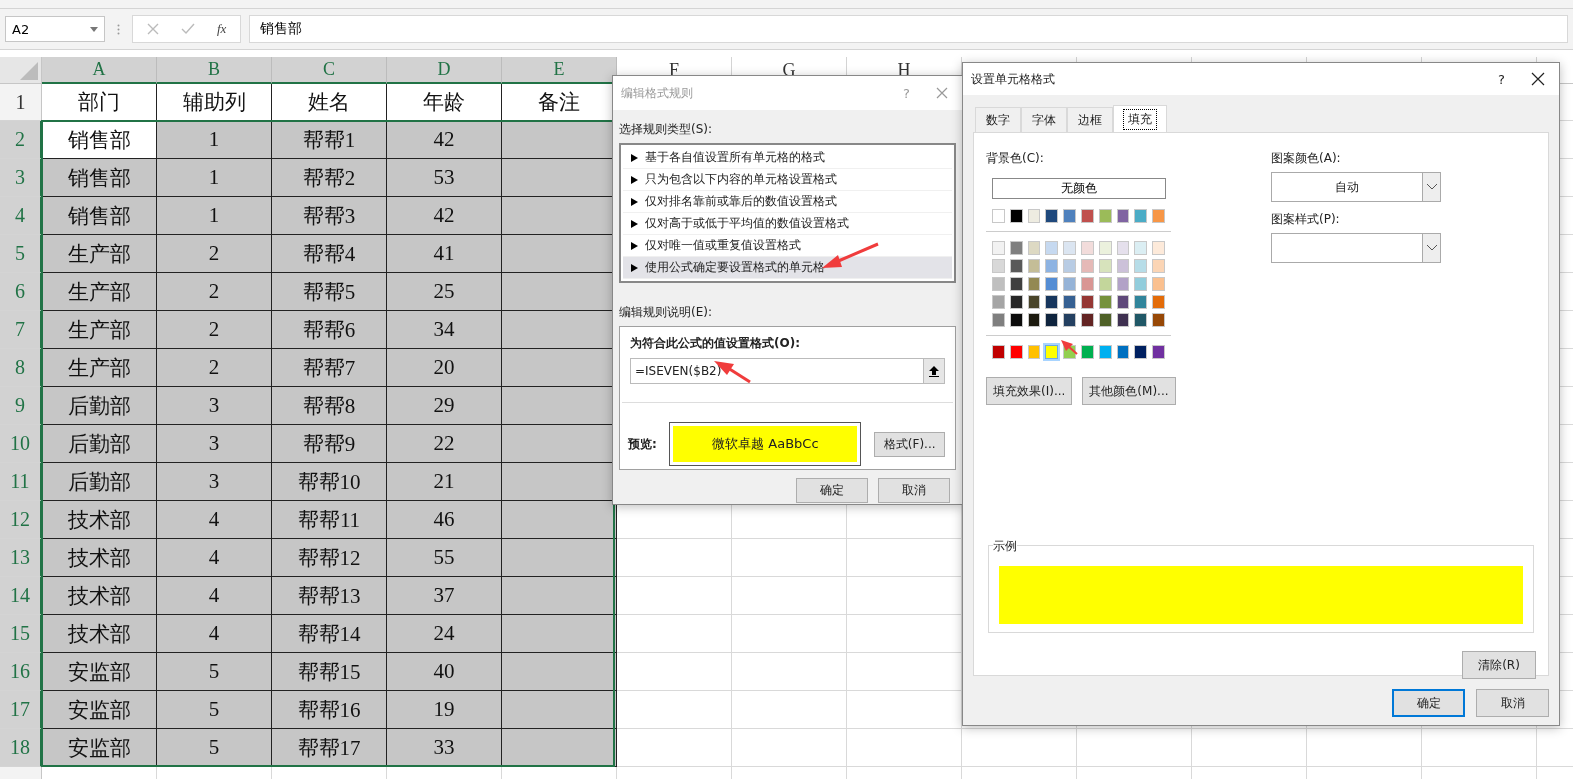 The width and height of the screenshot is (1573, 779). Describe the element at coordinates (188, 29) in the screenshot. I see `check-icon` at that location.